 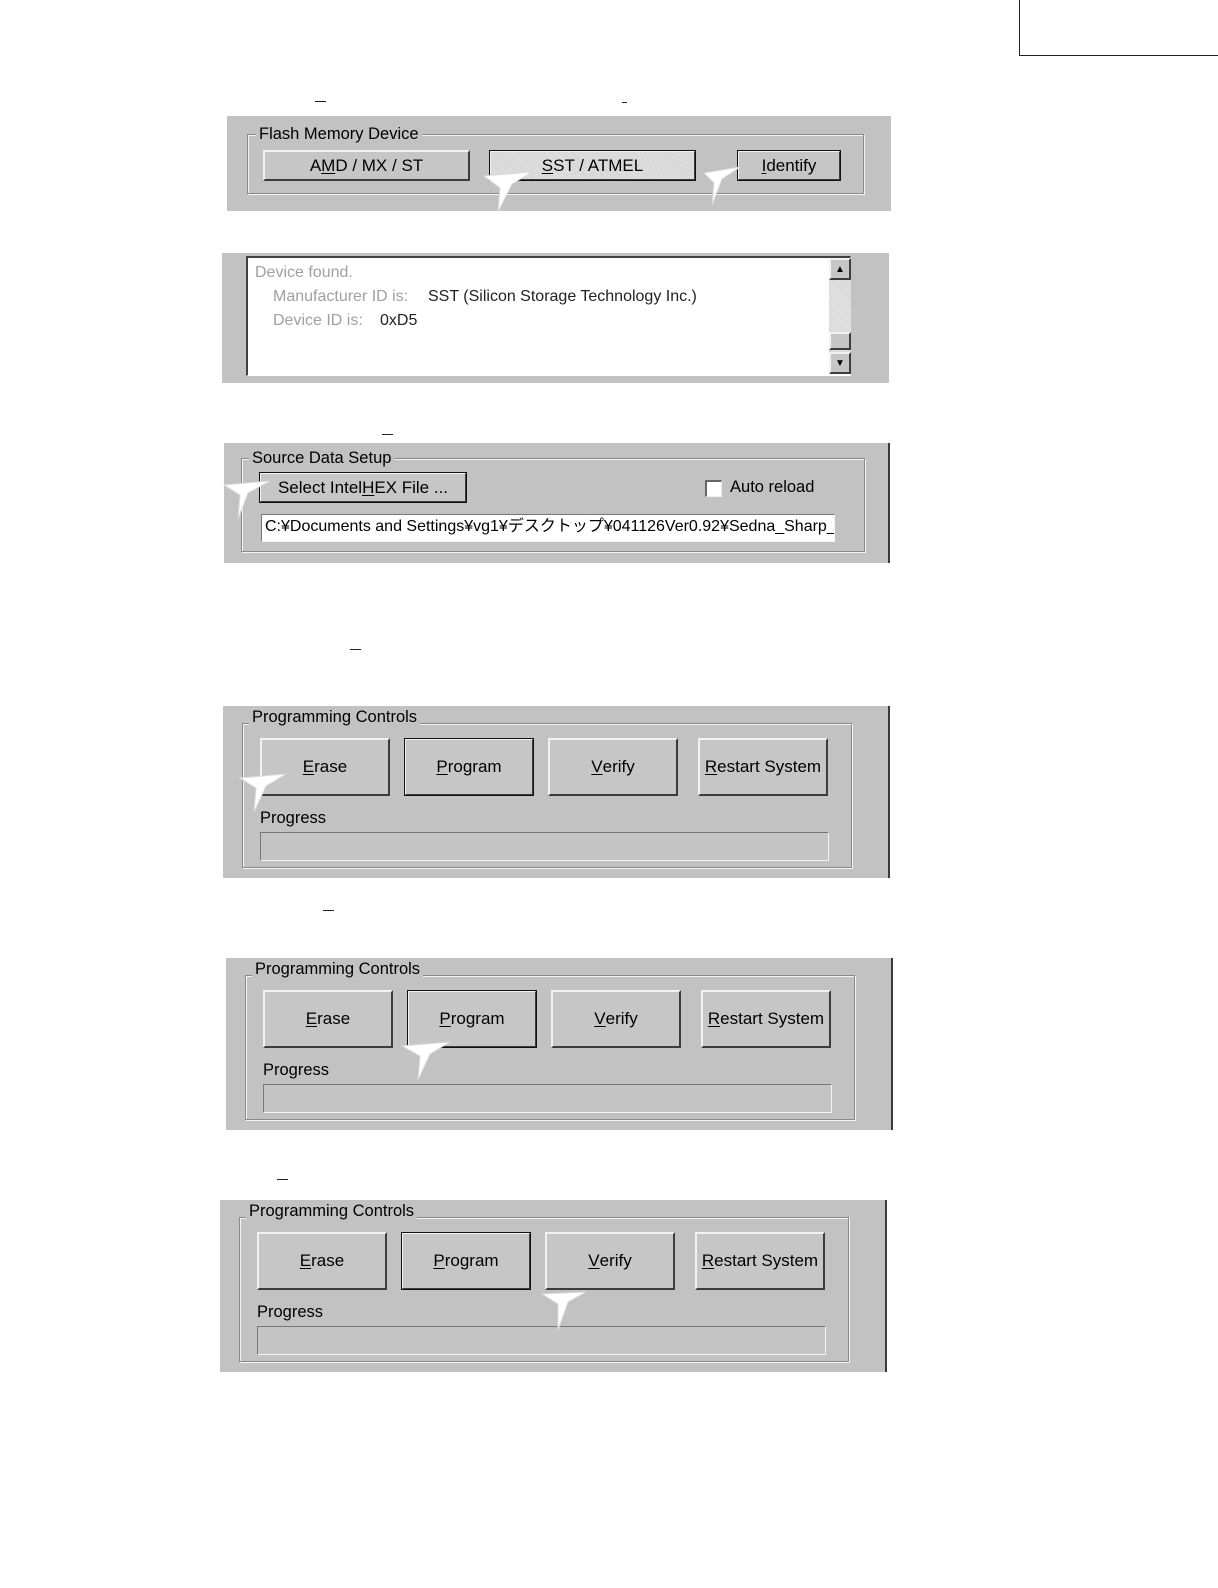 I want to click on btn-text: A, so click(x=315, y=165).